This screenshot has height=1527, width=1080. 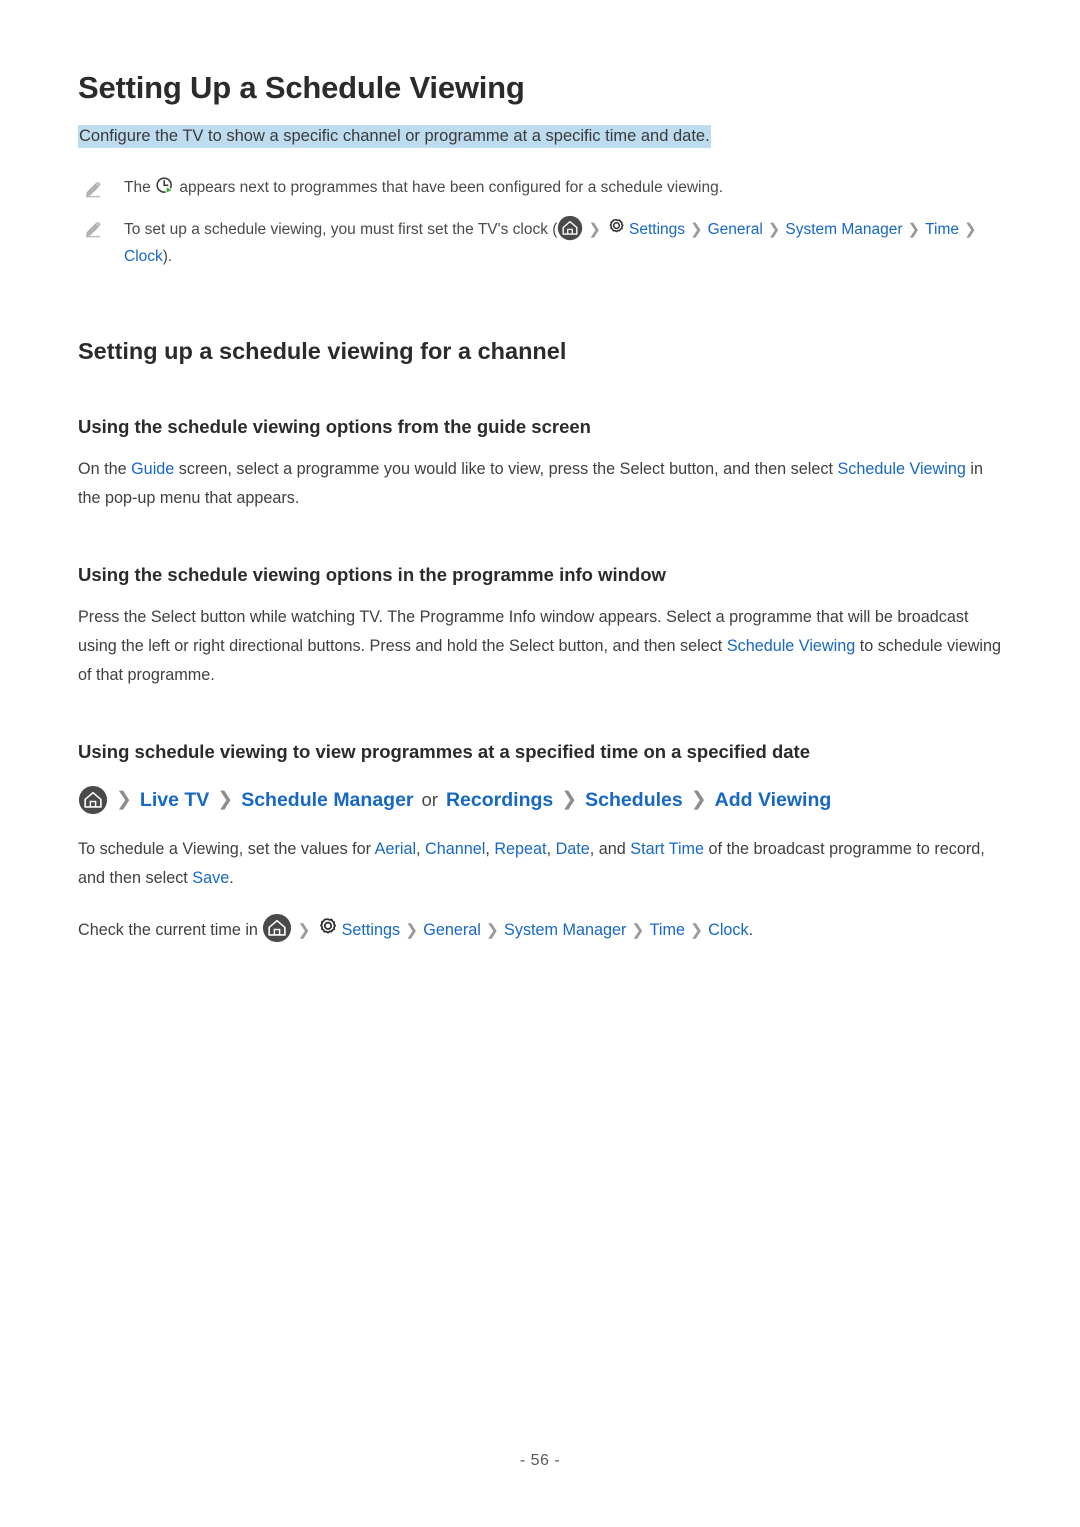 What do you see at coordinates (667, 849) in the screenshot?
I see `start-time-link: Start Time` at bounding box center [667, 849].